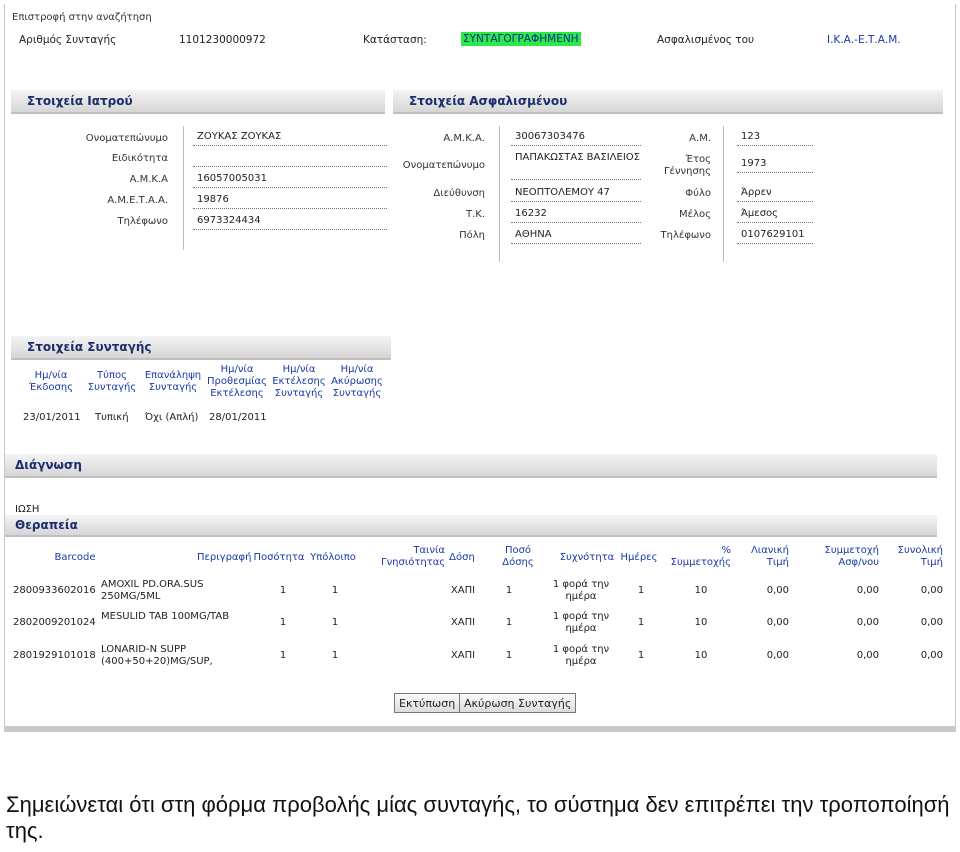  What do you see at coordinates (775, 194) in the screenshot?
I see `insured-gender-value: Άρρεν` at bounding box center [775, 194].